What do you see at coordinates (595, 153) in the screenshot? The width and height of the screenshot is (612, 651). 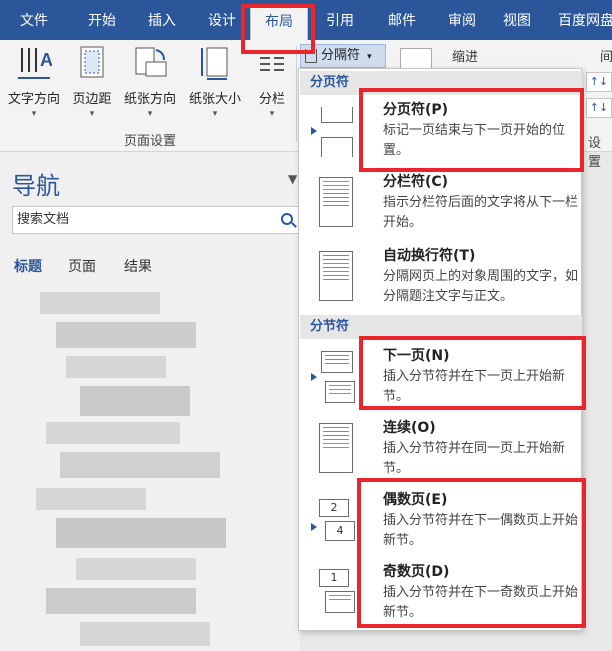 I see `paragraph-group-label: 设置` at bounding box center [595, 153].